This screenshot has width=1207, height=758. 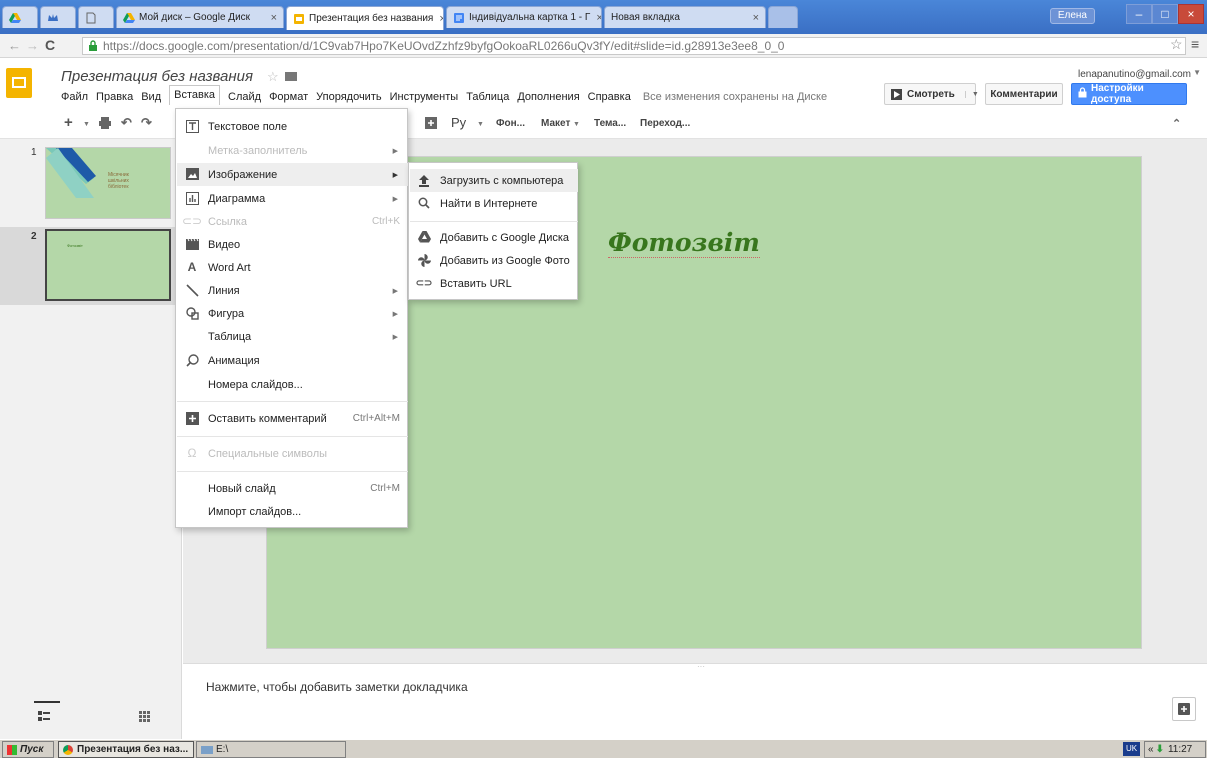 I want to click on menu-slide: Слайд, so click(x=244, y=97).